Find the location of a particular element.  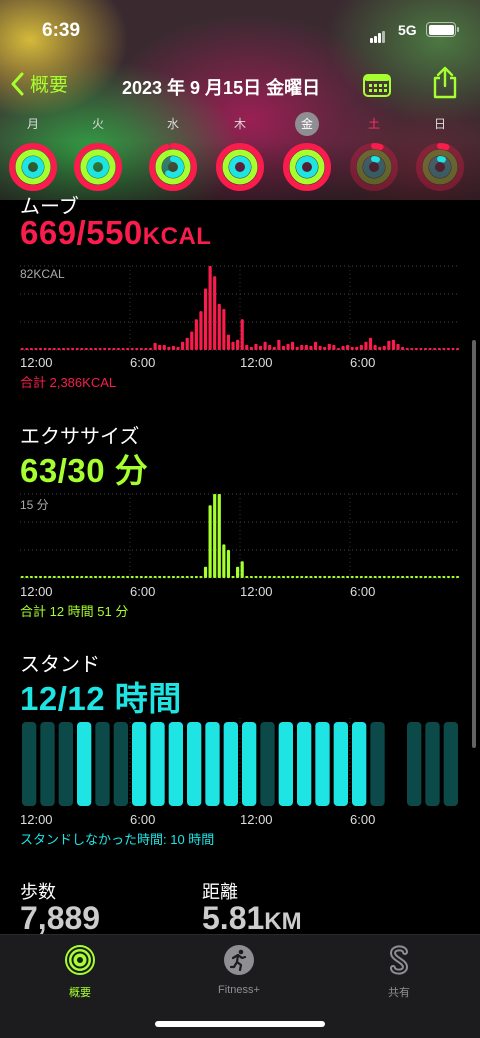

page-title: 2023 年 9 月15日 金曜日 is located at coordinates (221, 88).